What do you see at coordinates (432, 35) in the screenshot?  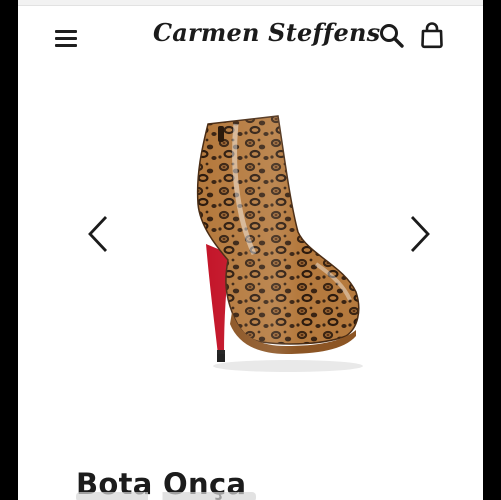 I see `shopping-bag-icon` at bounding box center [432, 35].